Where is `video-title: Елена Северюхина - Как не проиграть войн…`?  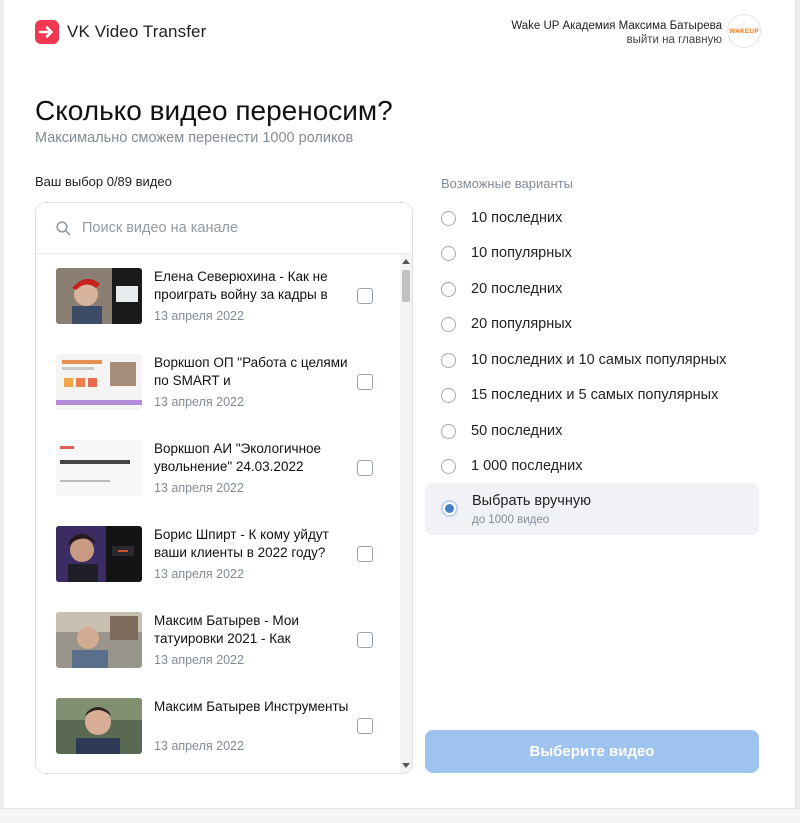 video-title: Елена Северюхина - Как не проиграть войн… is located at coordinates (241, 285).